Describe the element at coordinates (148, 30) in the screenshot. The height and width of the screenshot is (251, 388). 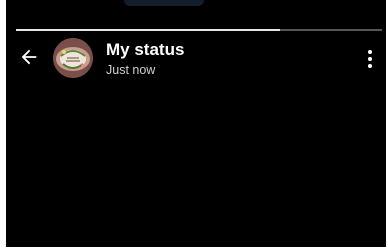
I see `status-progress-fill` at that location.